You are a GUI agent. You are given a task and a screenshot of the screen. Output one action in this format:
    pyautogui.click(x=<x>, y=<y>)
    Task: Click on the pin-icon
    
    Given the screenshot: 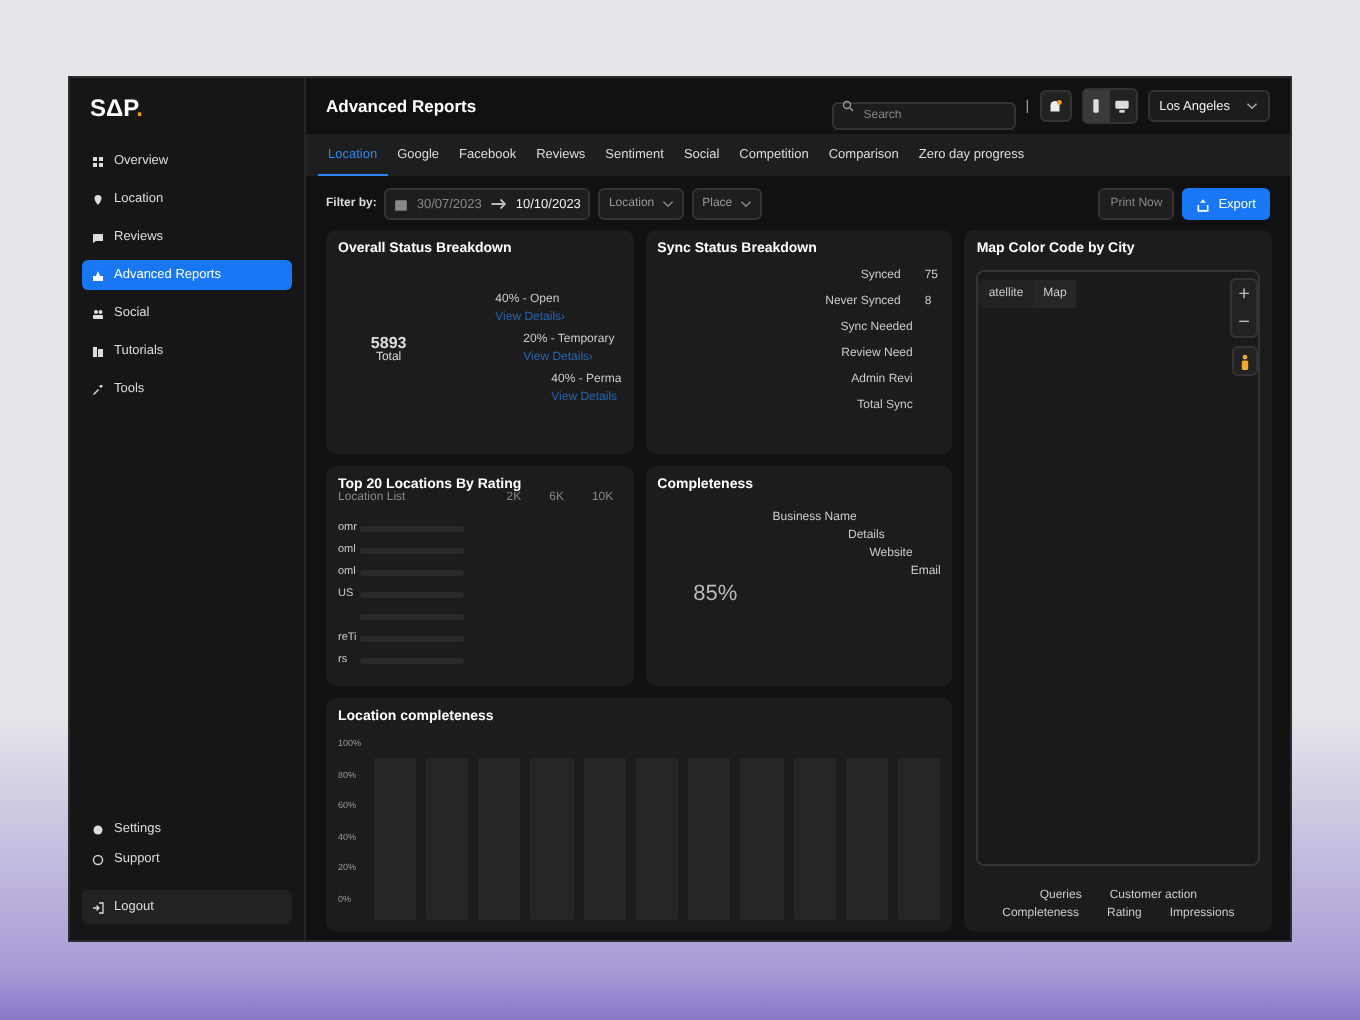 What is the action you would take?
    pyautogui.click(x=98, y=199)
    